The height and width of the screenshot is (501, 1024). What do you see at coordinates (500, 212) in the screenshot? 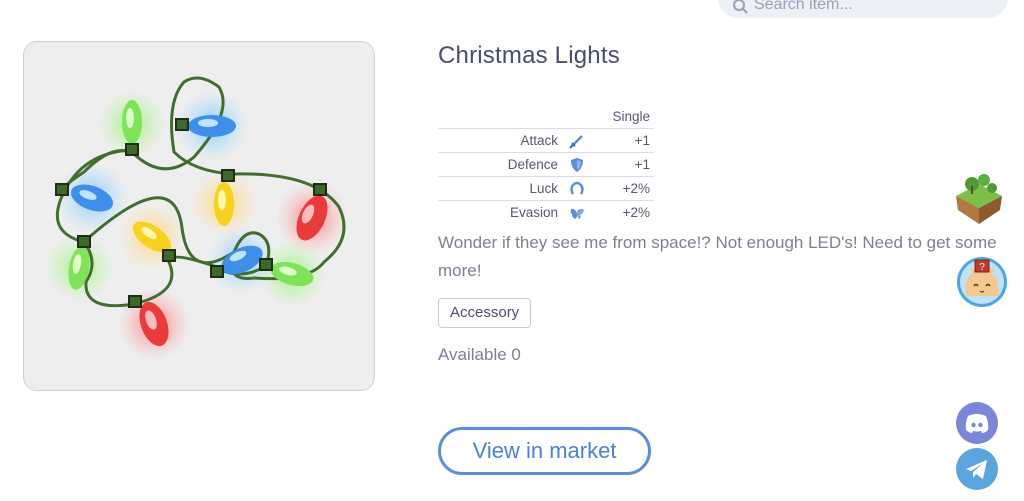
I see `stat-name: Evasion` at bounding box center [500, 212].